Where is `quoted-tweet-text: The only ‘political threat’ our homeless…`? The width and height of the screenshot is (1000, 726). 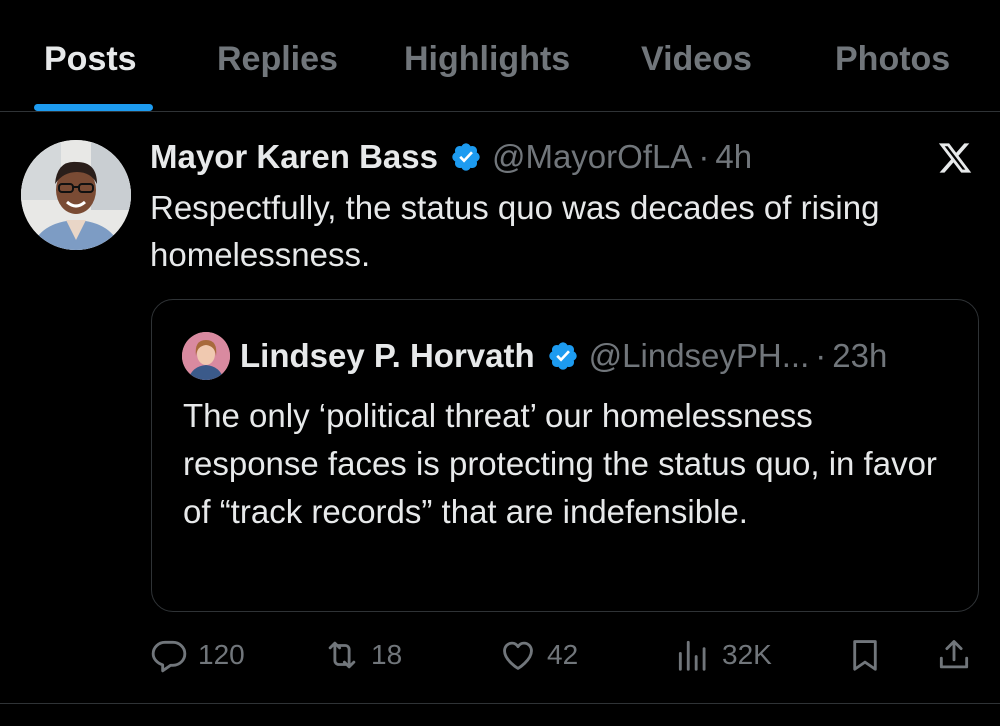
quoted-tweet-text: The only ‘political threat’ our homeless… is located at coordinates (560, 463).